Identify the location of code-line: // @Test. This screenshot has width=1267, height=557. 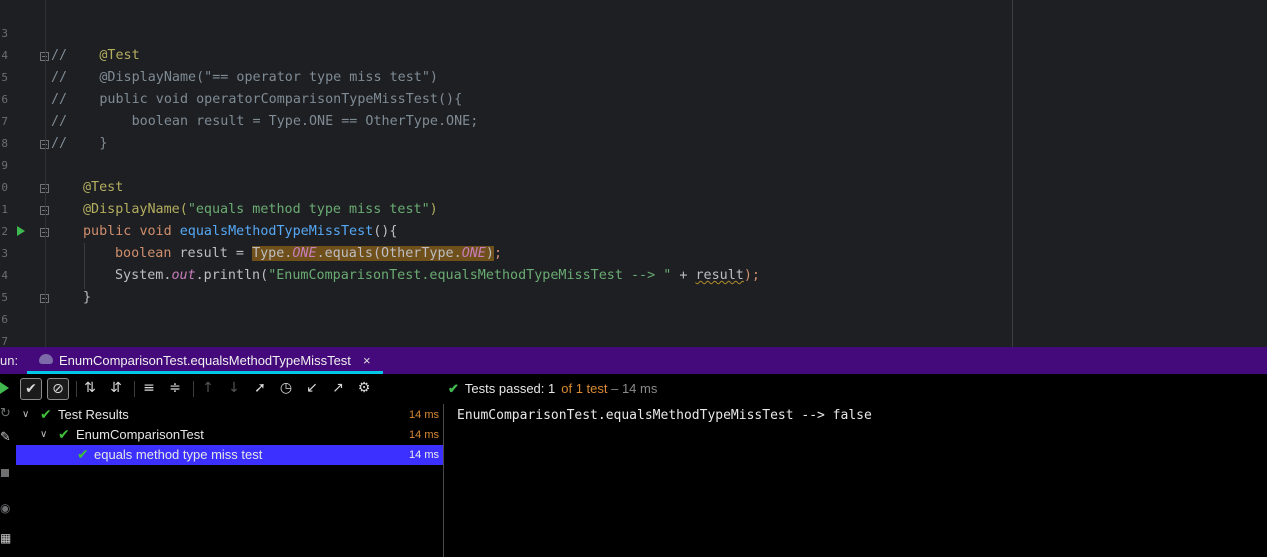
(95, 56).